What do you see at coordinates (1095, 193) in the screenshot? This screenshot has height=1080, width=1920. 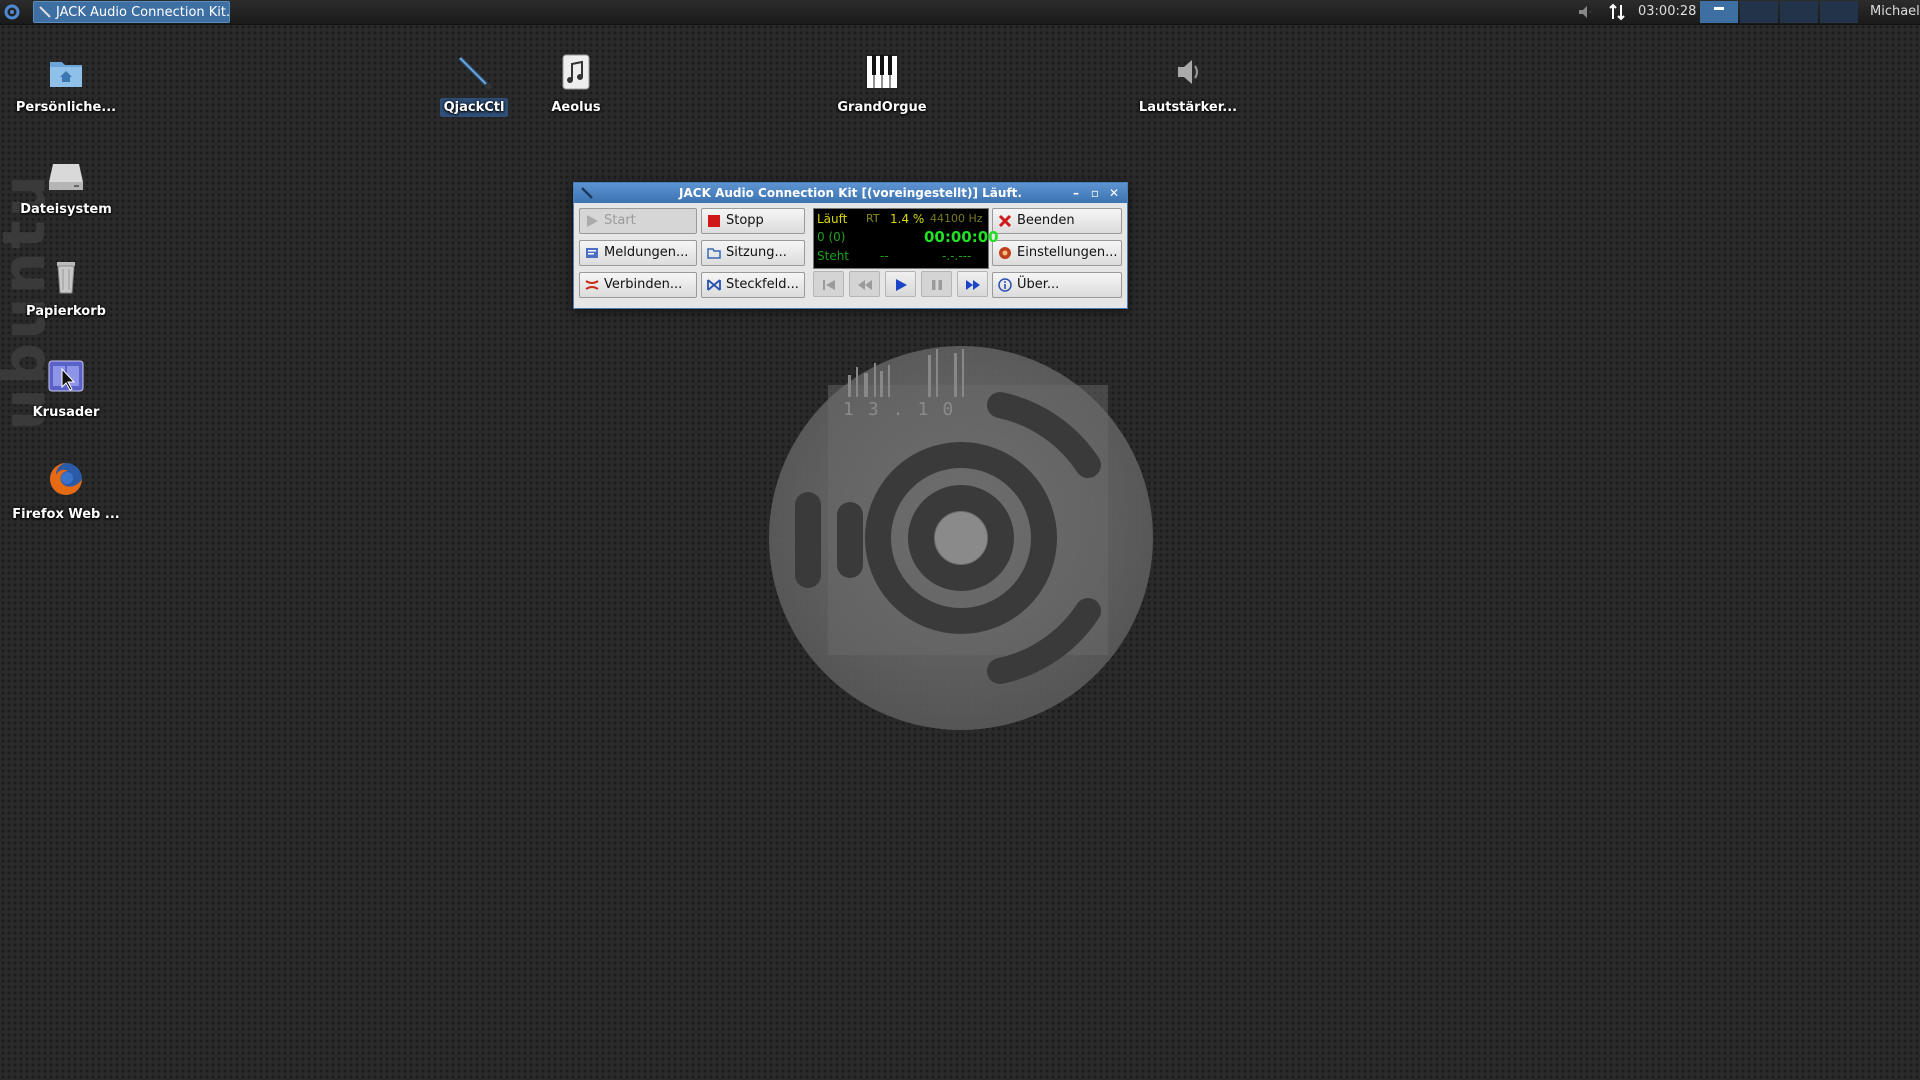 I see `maximize-icon: ▫` at bounding box center [1095, 193].